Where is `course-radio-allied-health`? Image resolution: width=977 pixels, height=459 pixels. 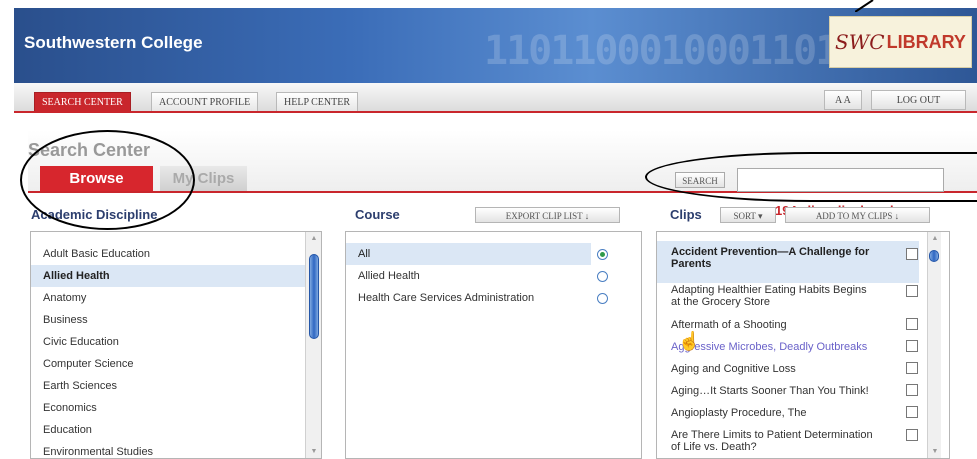
course-radio-allied-health is located at coordinates (602, 276).